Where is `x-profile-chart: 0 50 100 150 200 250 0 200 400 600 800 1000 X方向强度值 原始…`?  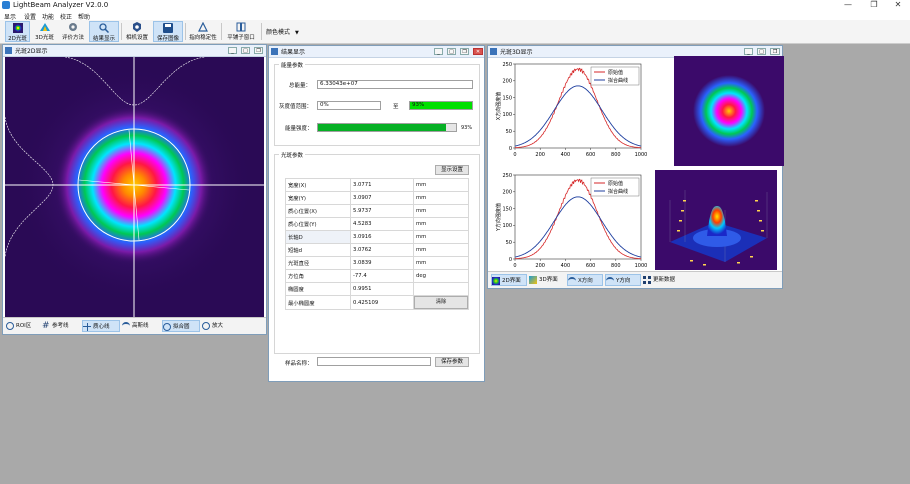 x-profile-chart: 0 50 100 150 200 250 0 200 400 600 800 1000 X方向强度值 原始… is located at coordinates (571, 113).